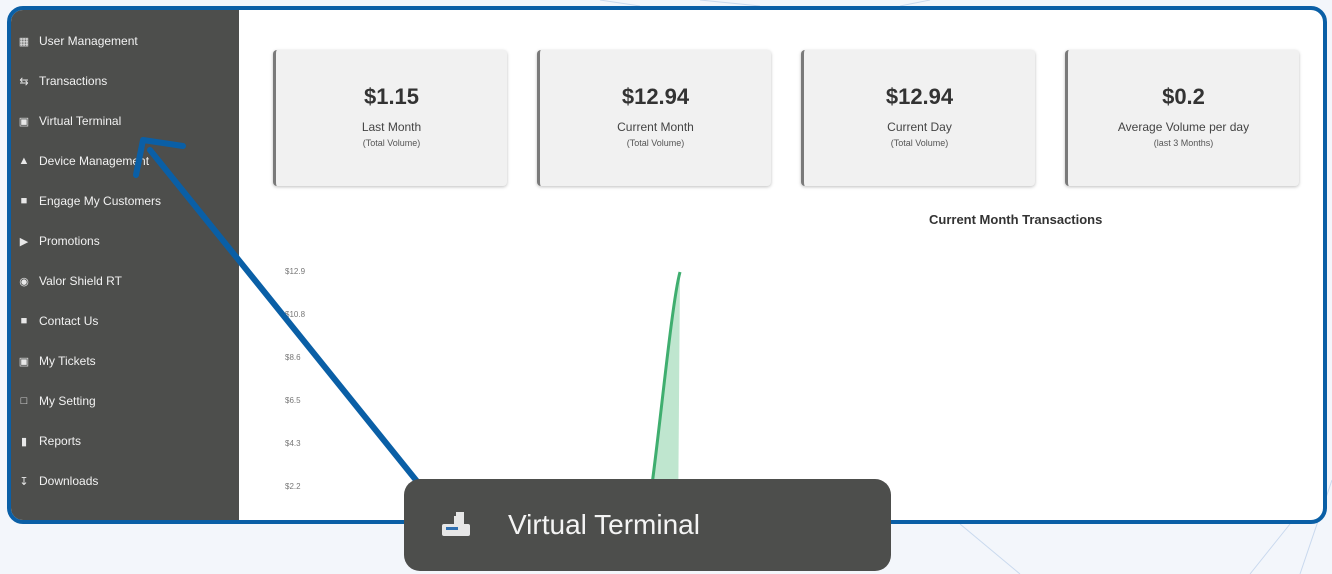 Image resolution: width=1332 pixels, height=574 pixels. What do you see at coordinates (604, 524) in the screenshot?
I see `callout-label: Virtual Terminal` at bounding box center [604, 524].